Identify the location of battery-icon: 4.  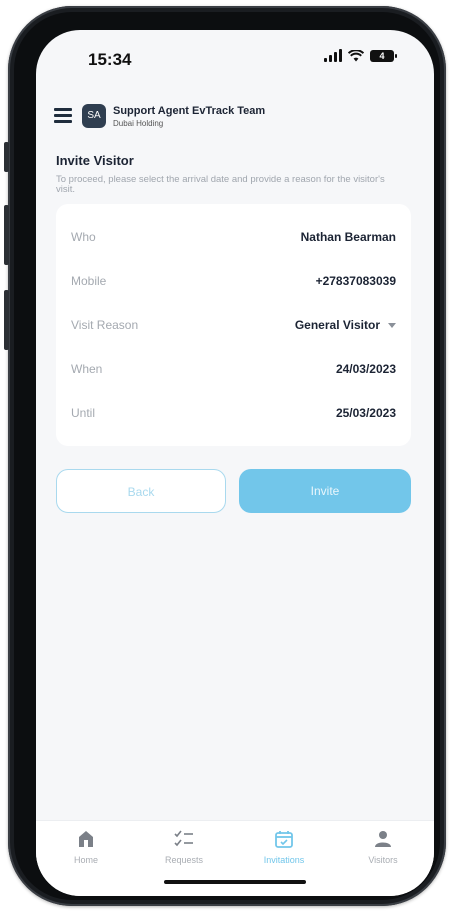
(383, 55).